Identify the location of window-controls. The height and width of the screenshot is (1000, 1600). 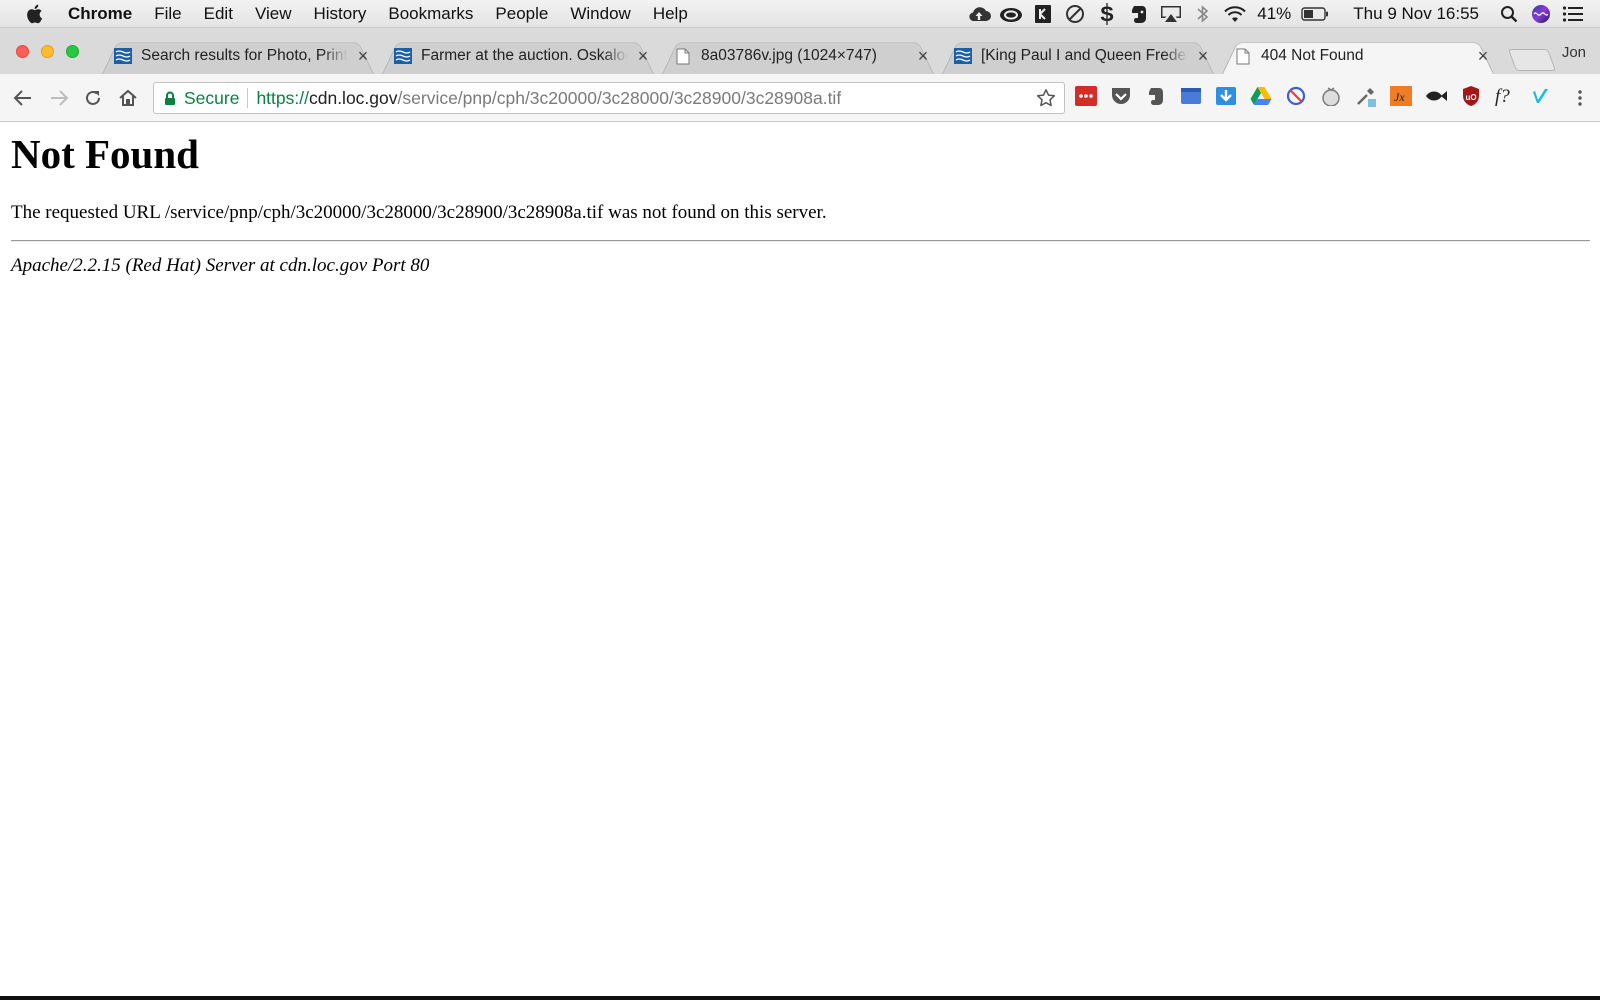
(53, 51).